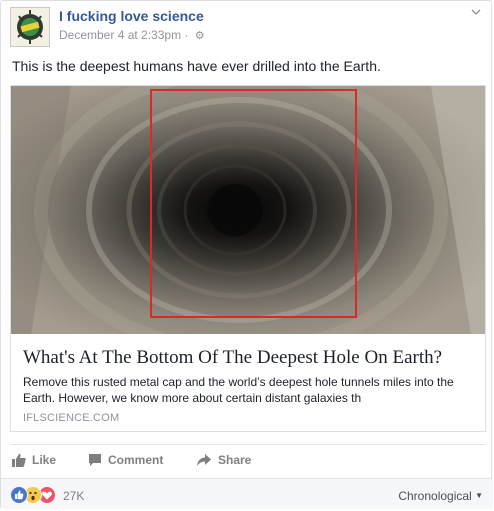 The image size is (494, 511). Describe the element at coordinates (131, 16) in the screenshot. I see `page-name-link: I fucking love science` at that location.